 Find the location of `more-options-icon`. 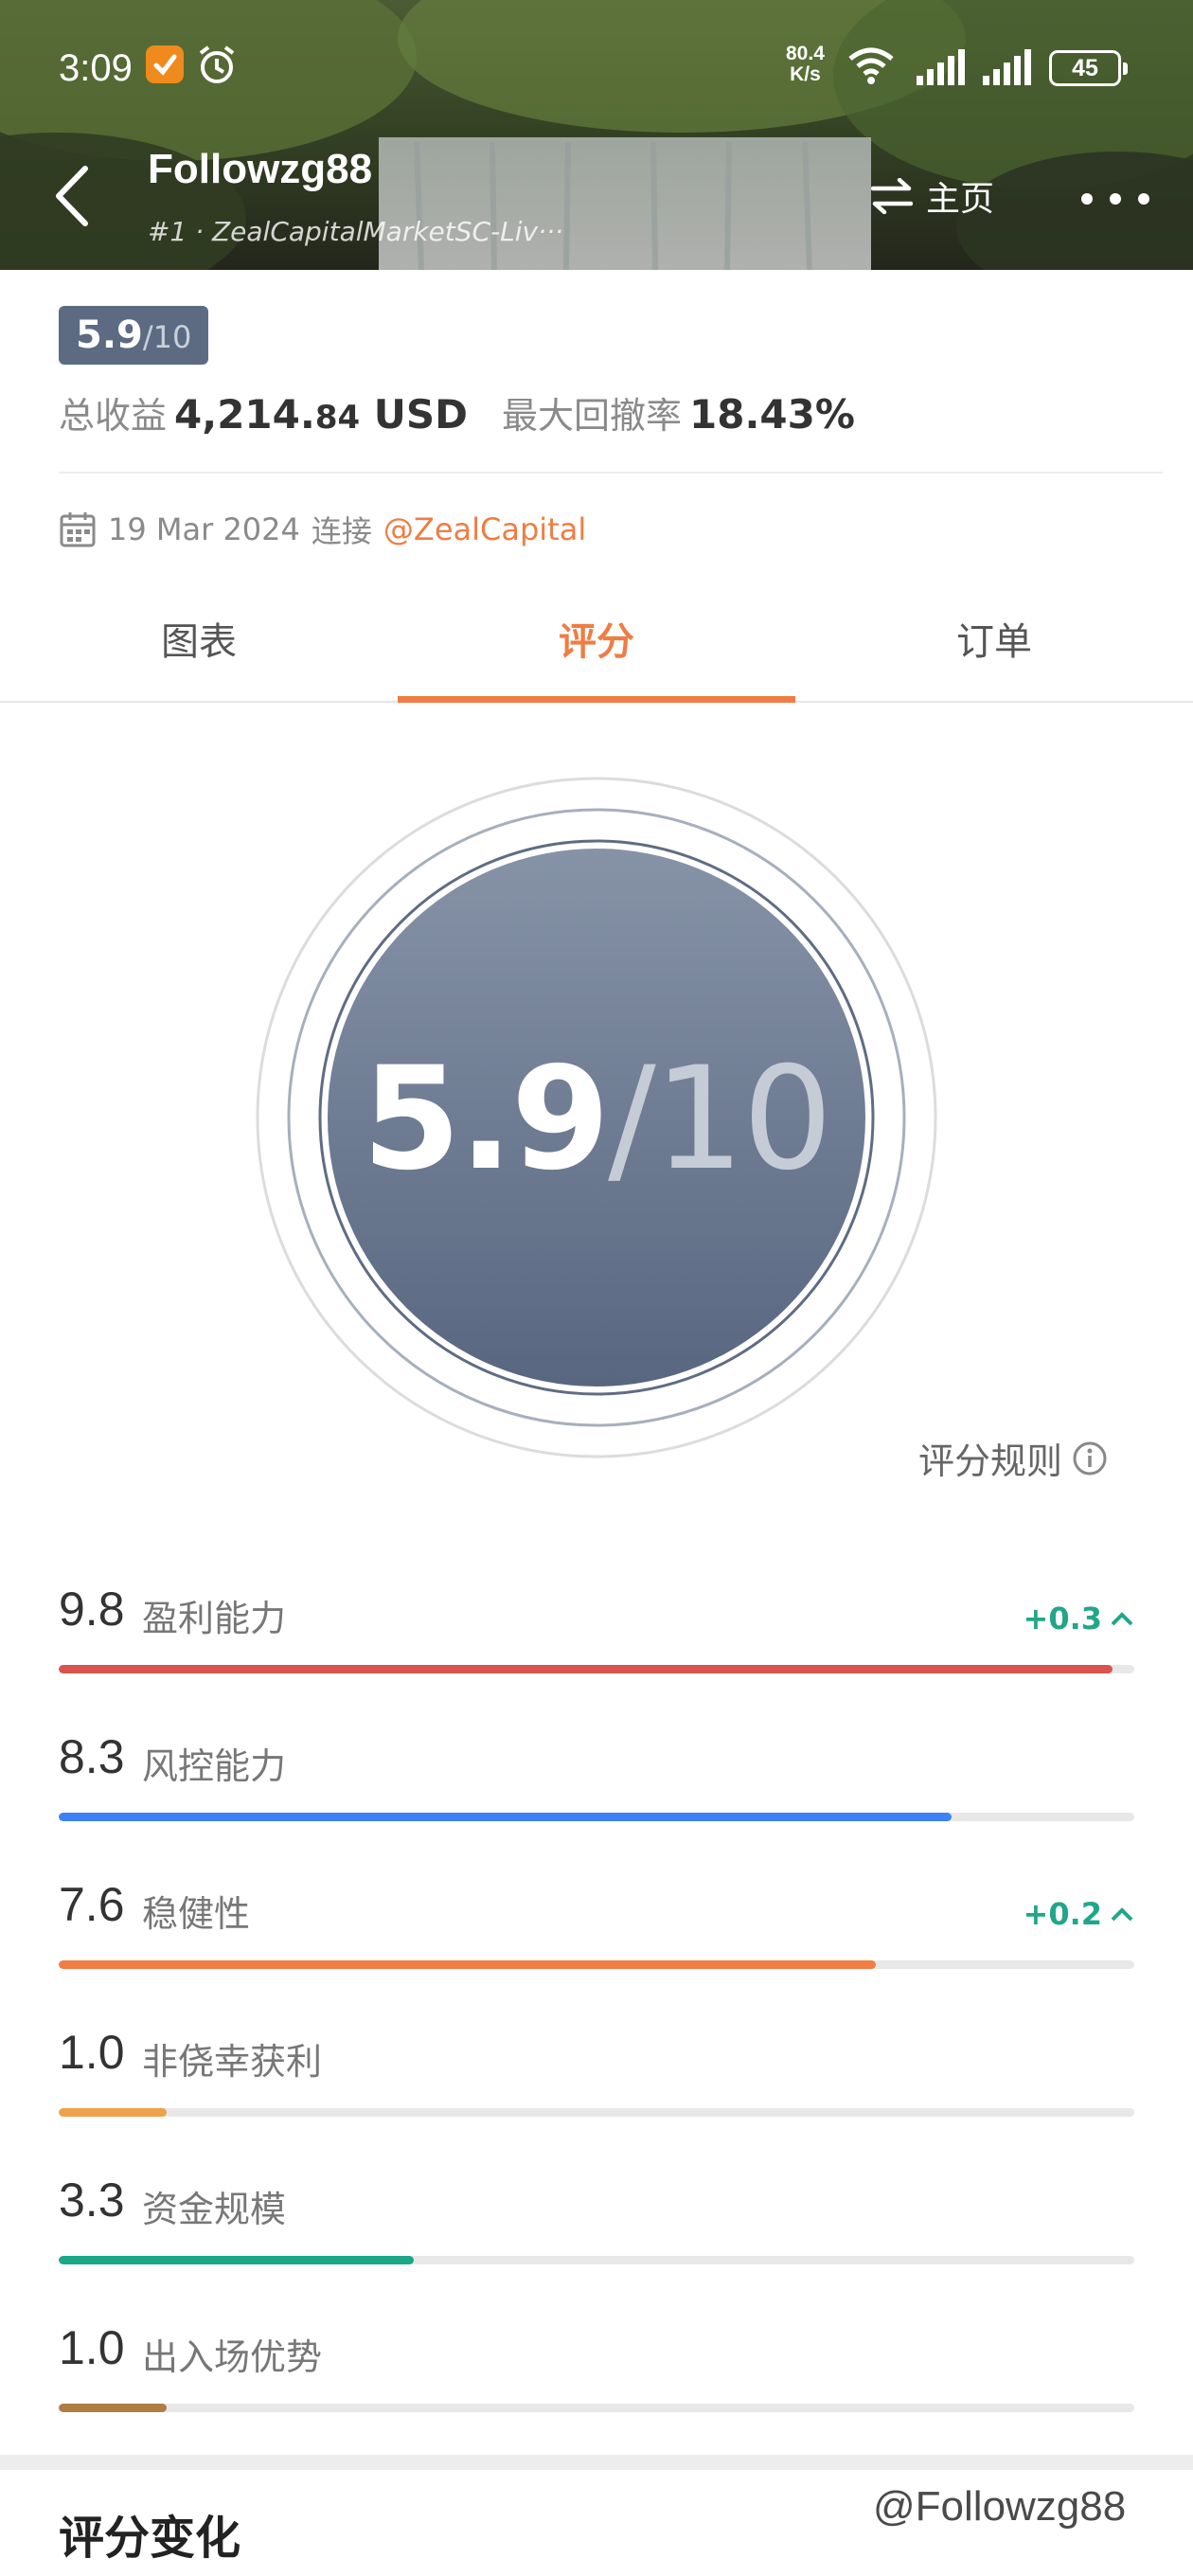

more-options-icon is located at coordinates (1115, 199).